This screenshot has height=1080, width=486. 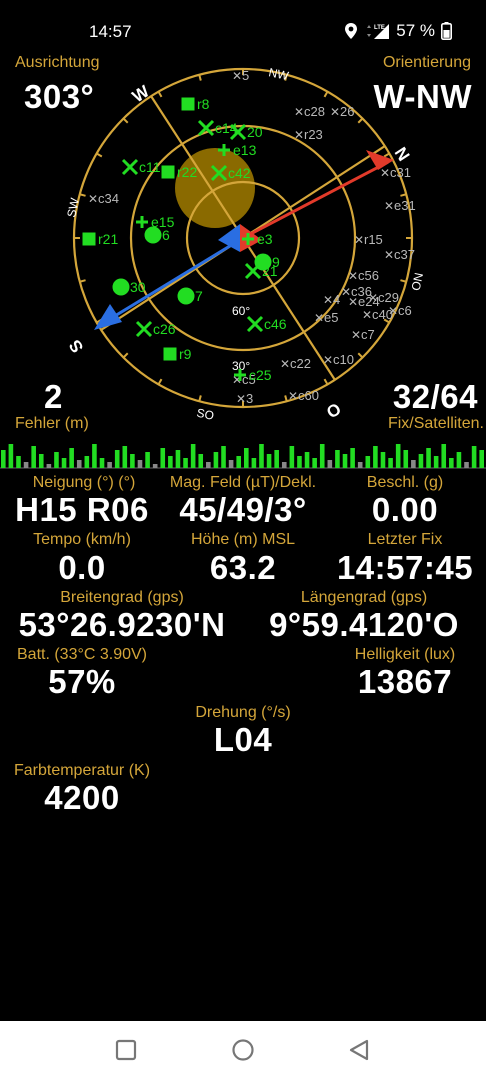 I want to click on satellite-used: c46, so click(x=266, y=324).